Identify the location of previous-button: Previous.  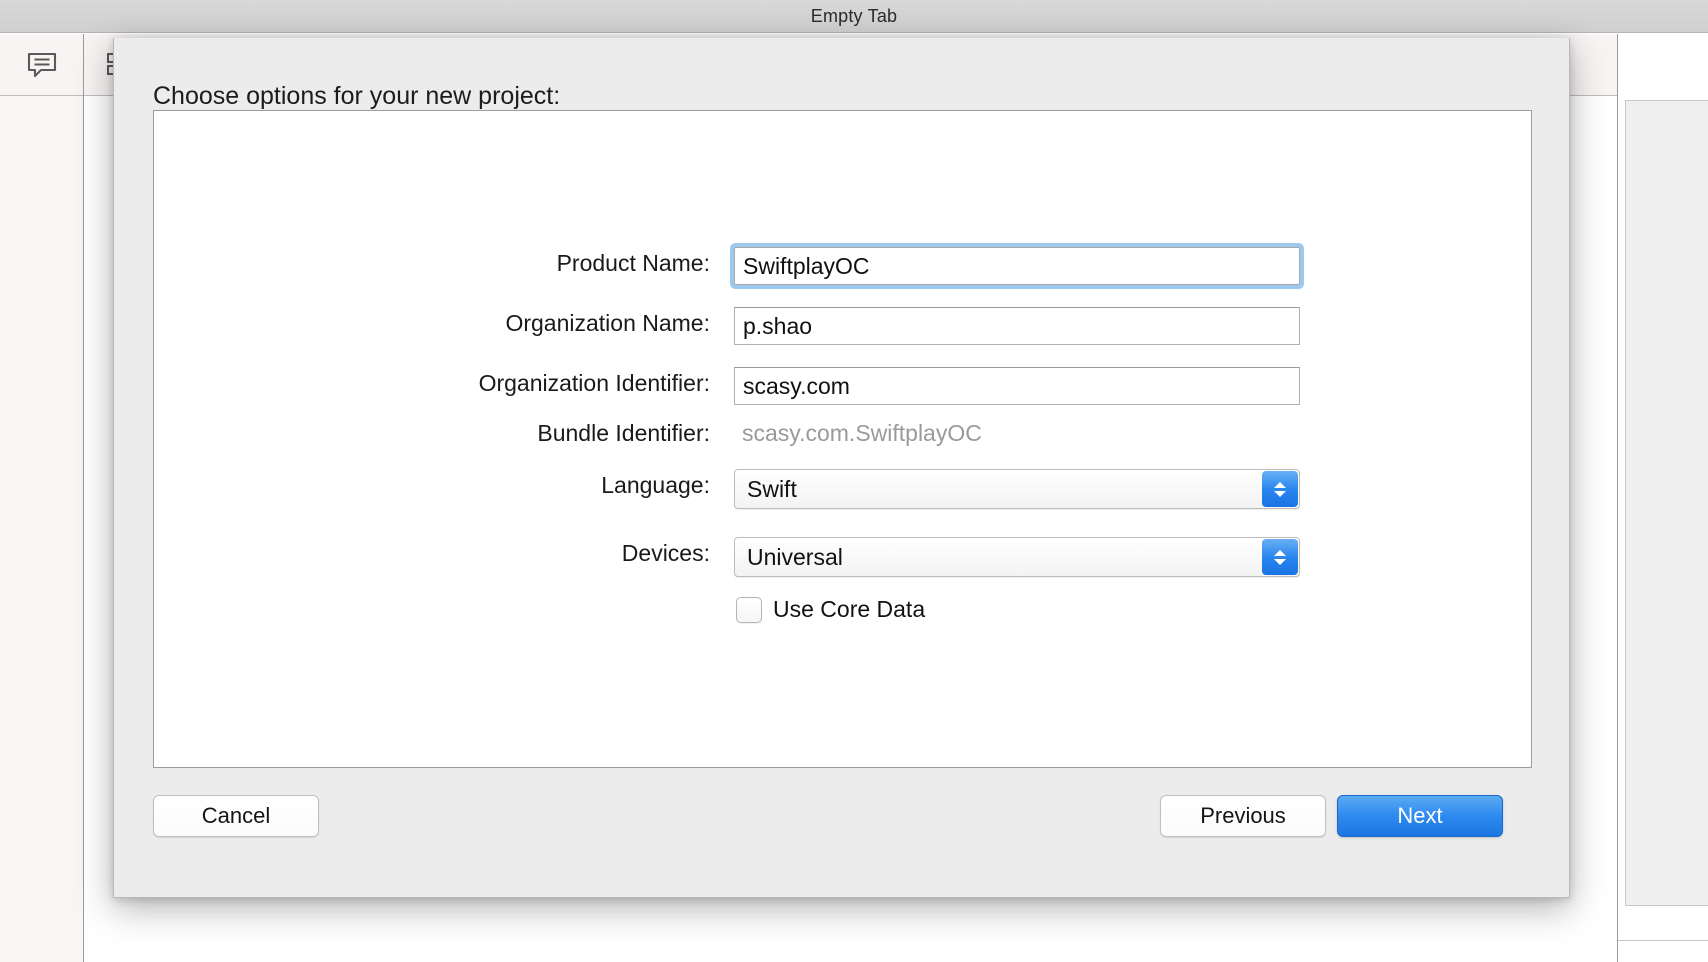
(1243, 816).